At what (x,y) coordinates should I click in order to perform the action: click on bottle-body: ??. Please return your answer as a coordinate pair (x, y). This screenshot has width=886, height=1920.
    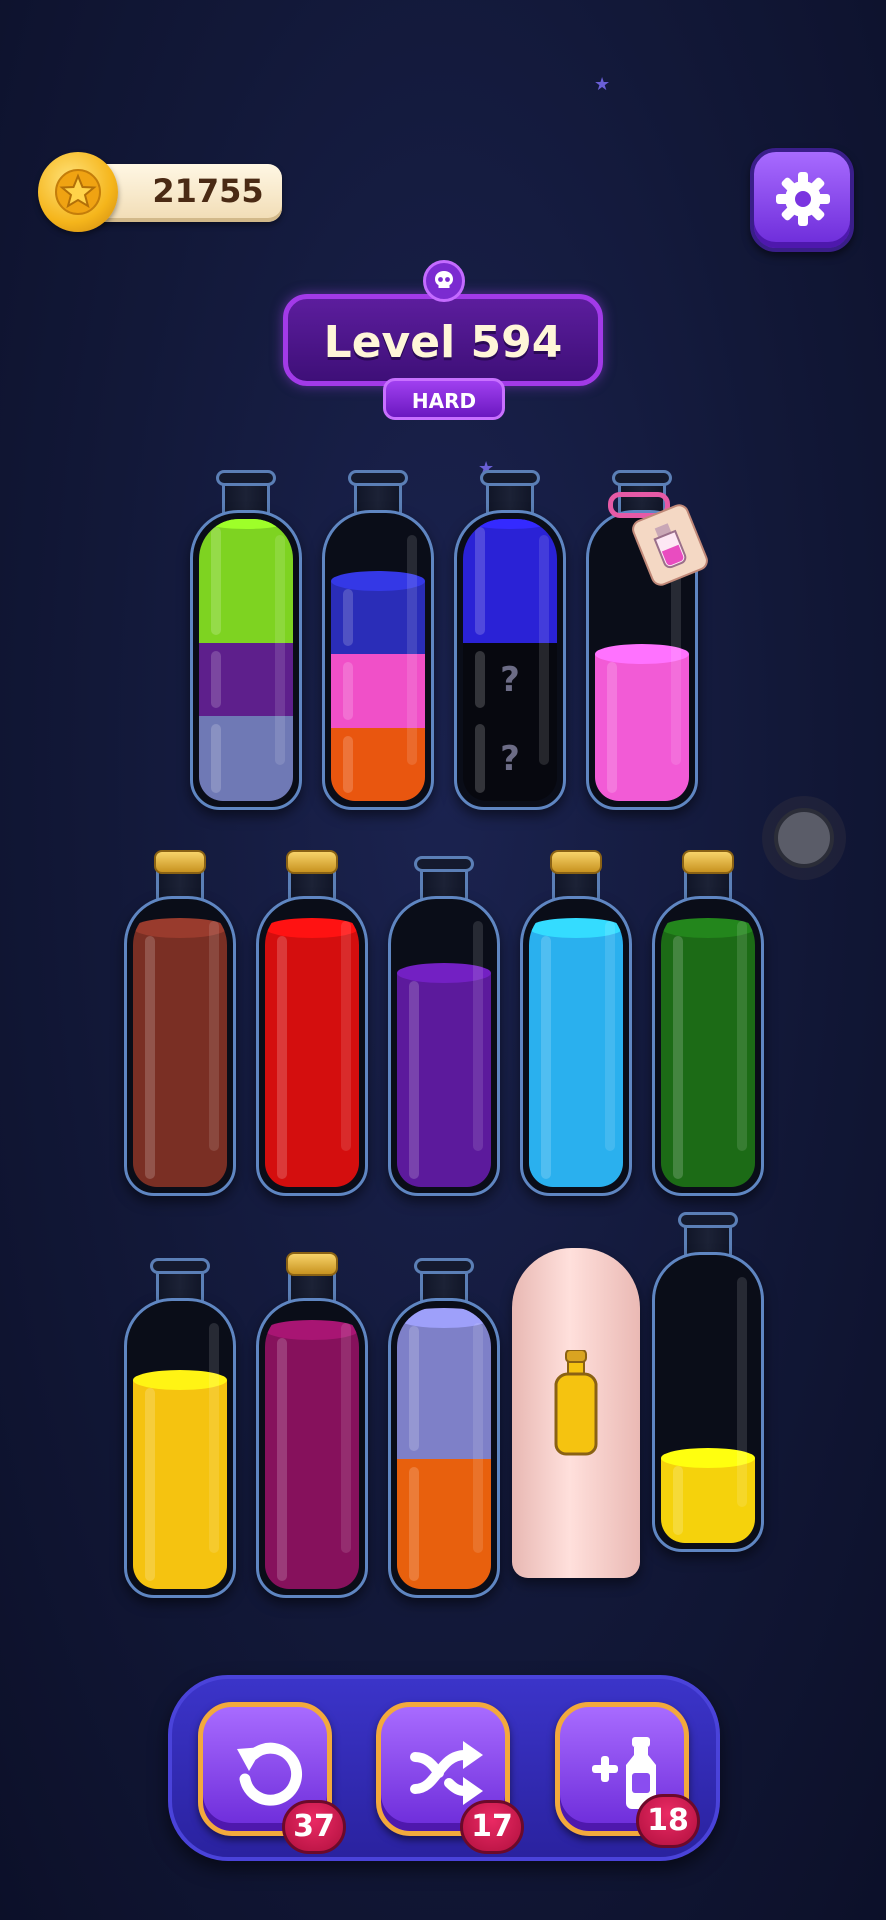
    Looking at the image, I should click on (510, 660).